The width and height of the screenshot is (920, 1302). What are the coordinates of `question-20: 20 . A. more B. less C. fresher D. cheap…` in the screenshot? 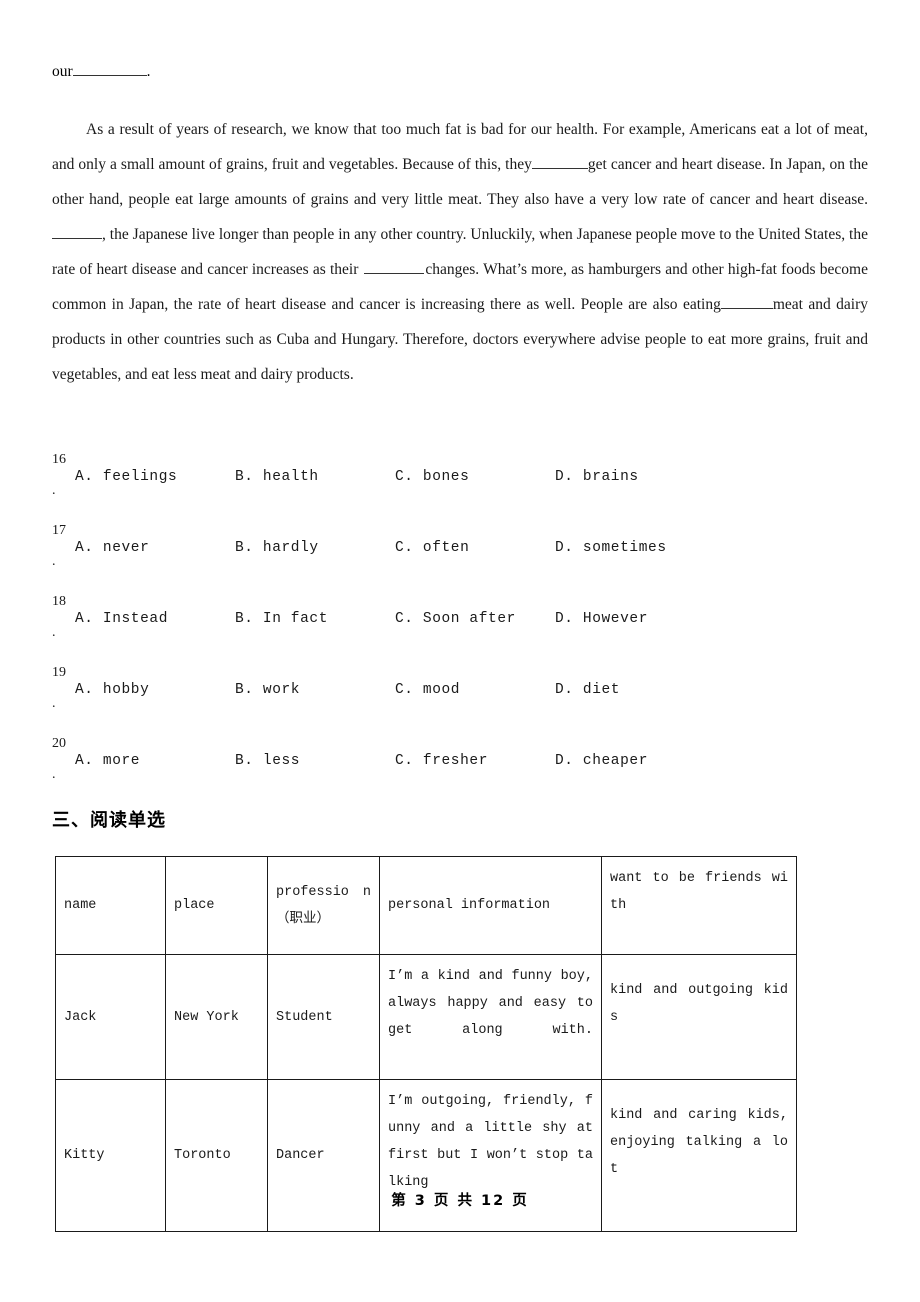 It's located at (462, 771).